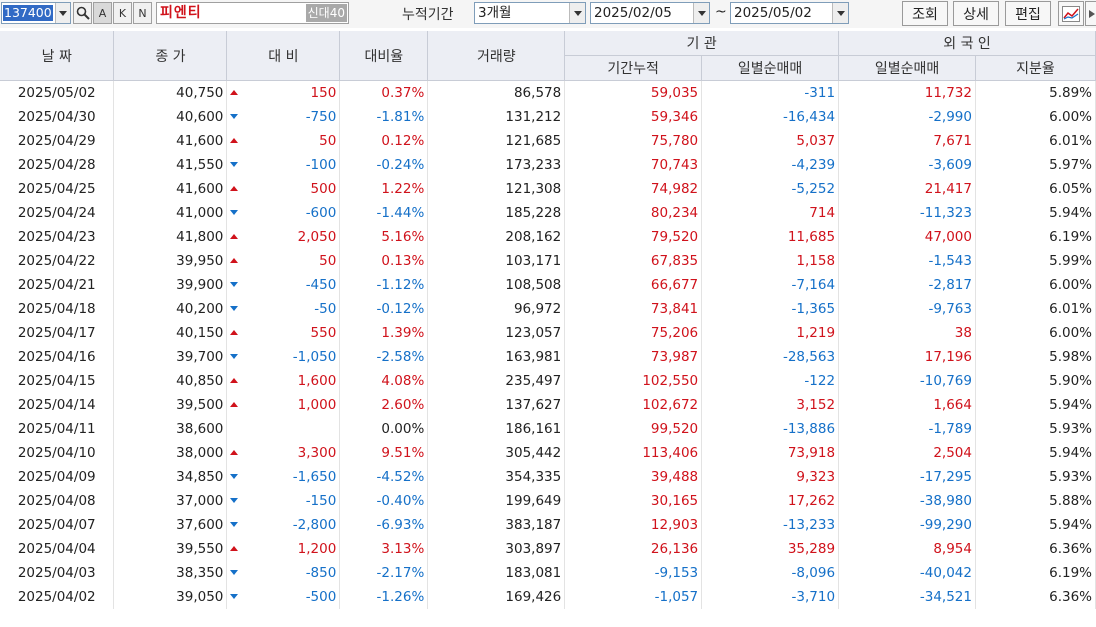  Describe the element at coordinates (633, 212) in the screenshot. I see `row-inst-cumulative: 80,234` at that location.